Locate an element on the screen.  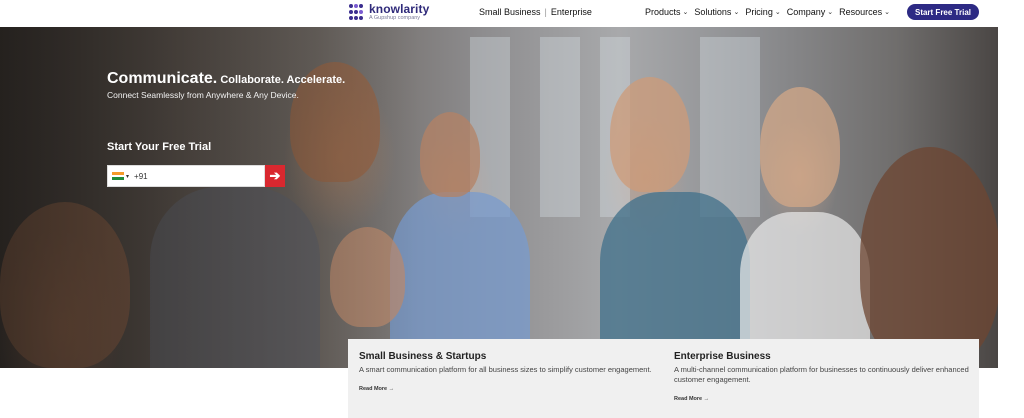
trial-form-title: Start Your Free Trial is located at coordinates (159, 147).